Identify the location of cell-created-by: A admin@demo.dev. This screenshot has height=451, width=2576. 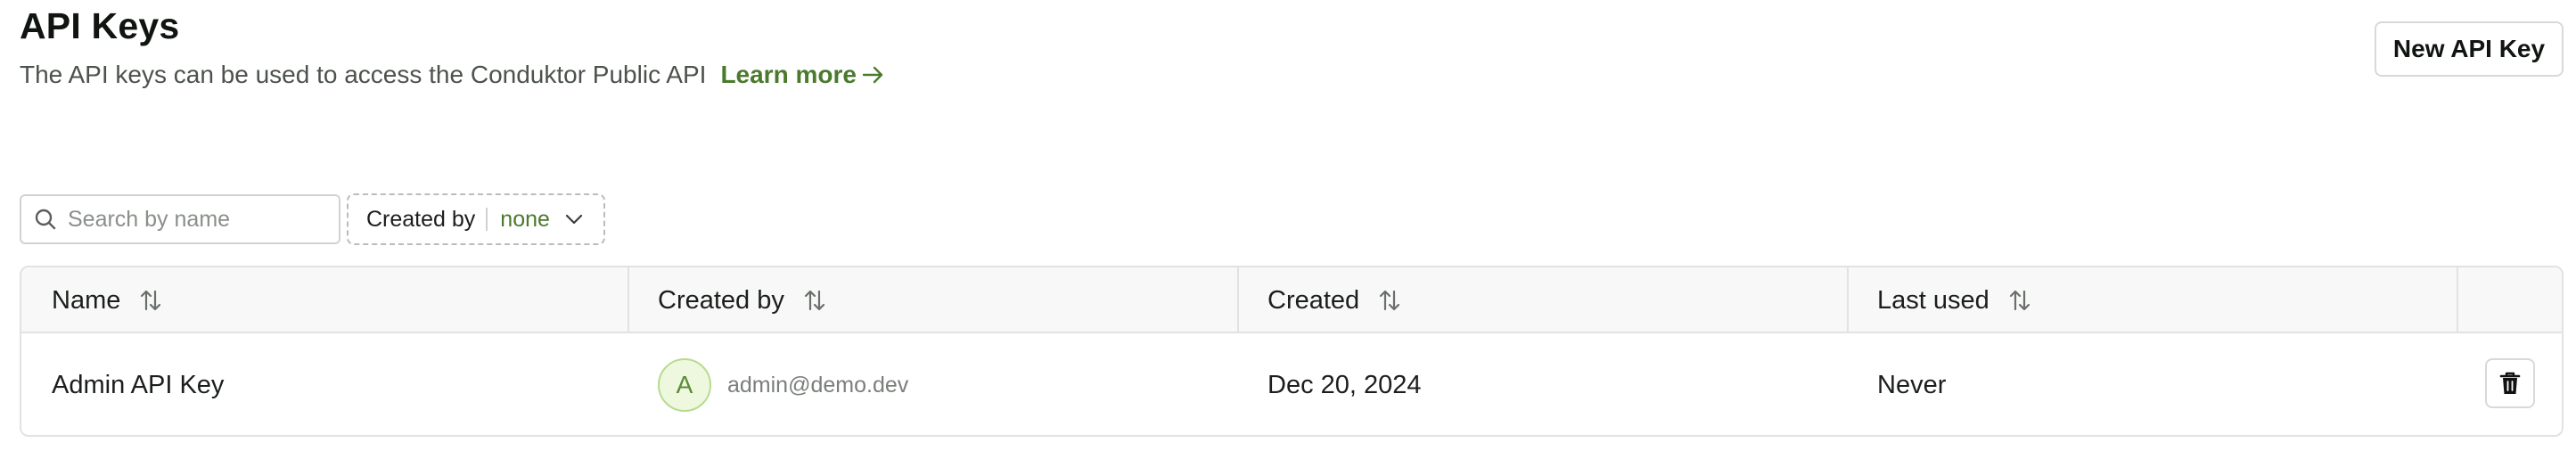
(784, 384).